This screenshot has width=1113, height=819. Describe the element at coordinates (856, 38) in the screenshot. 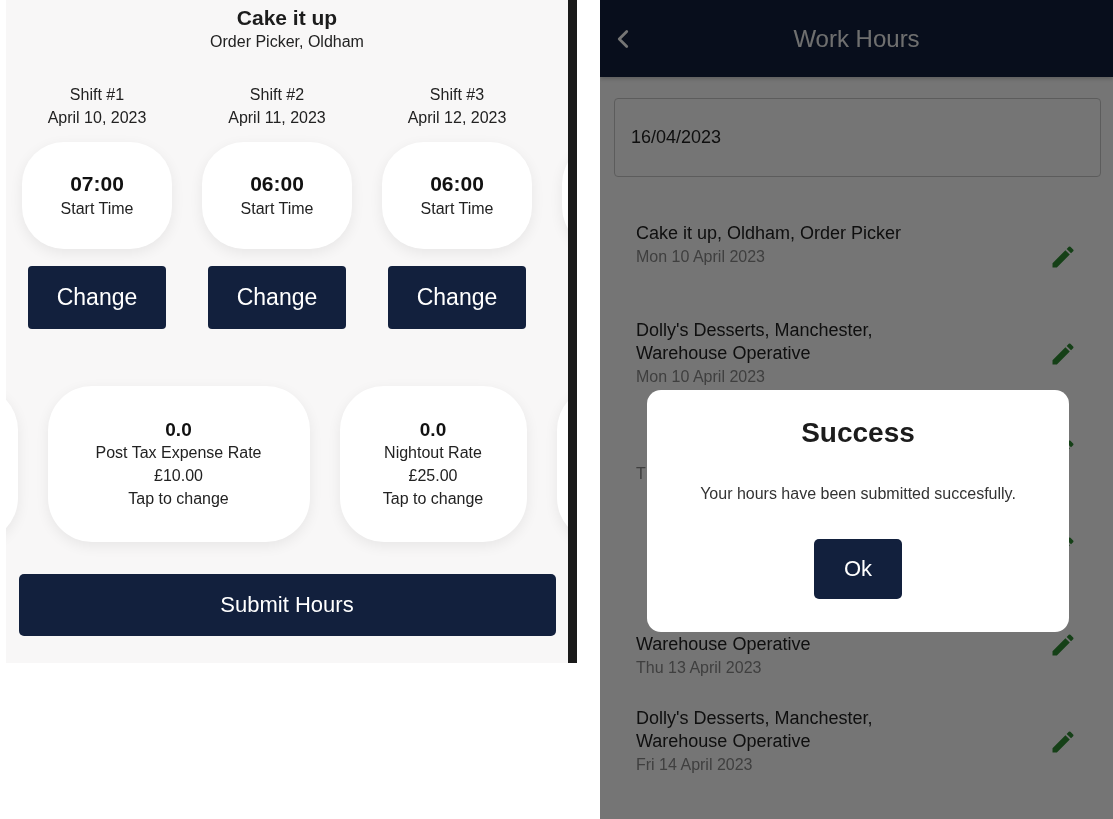

I see `screen-title: Work Hours` at that location.